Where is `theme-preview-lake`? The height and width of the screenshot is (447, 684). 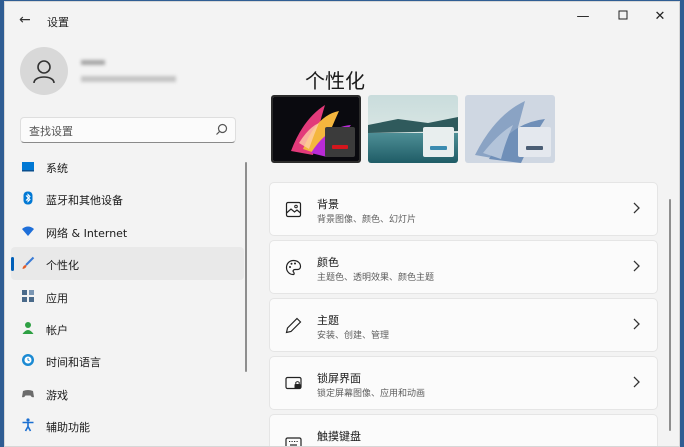
theme-preview-lake is located at coordinates (413, 129).